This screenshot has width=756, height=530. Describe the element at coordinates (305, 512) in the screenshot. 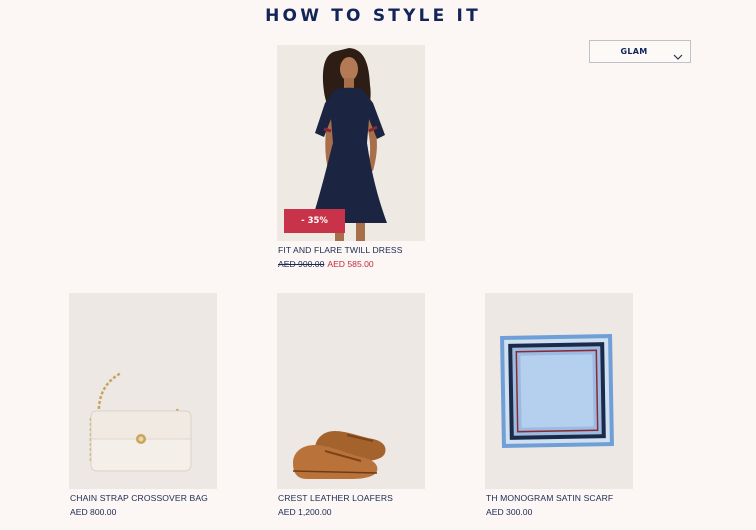

I see `product-price-loafers: AED 1,200.00` at that location.